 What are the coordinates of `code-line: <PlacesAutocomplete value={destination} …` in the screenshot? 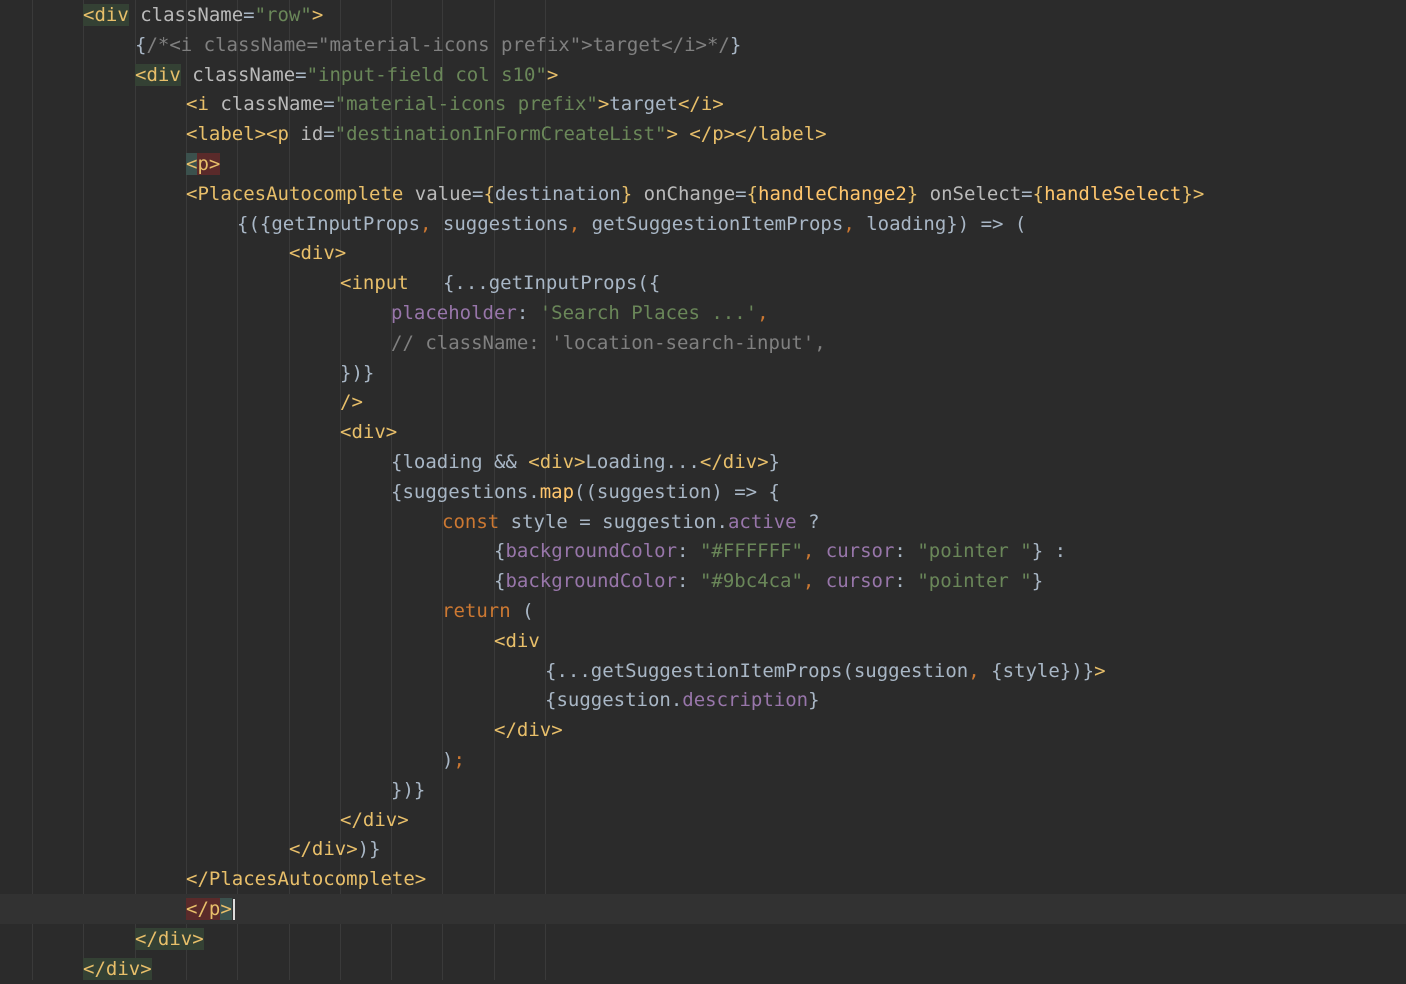 It's located at (703, 194).